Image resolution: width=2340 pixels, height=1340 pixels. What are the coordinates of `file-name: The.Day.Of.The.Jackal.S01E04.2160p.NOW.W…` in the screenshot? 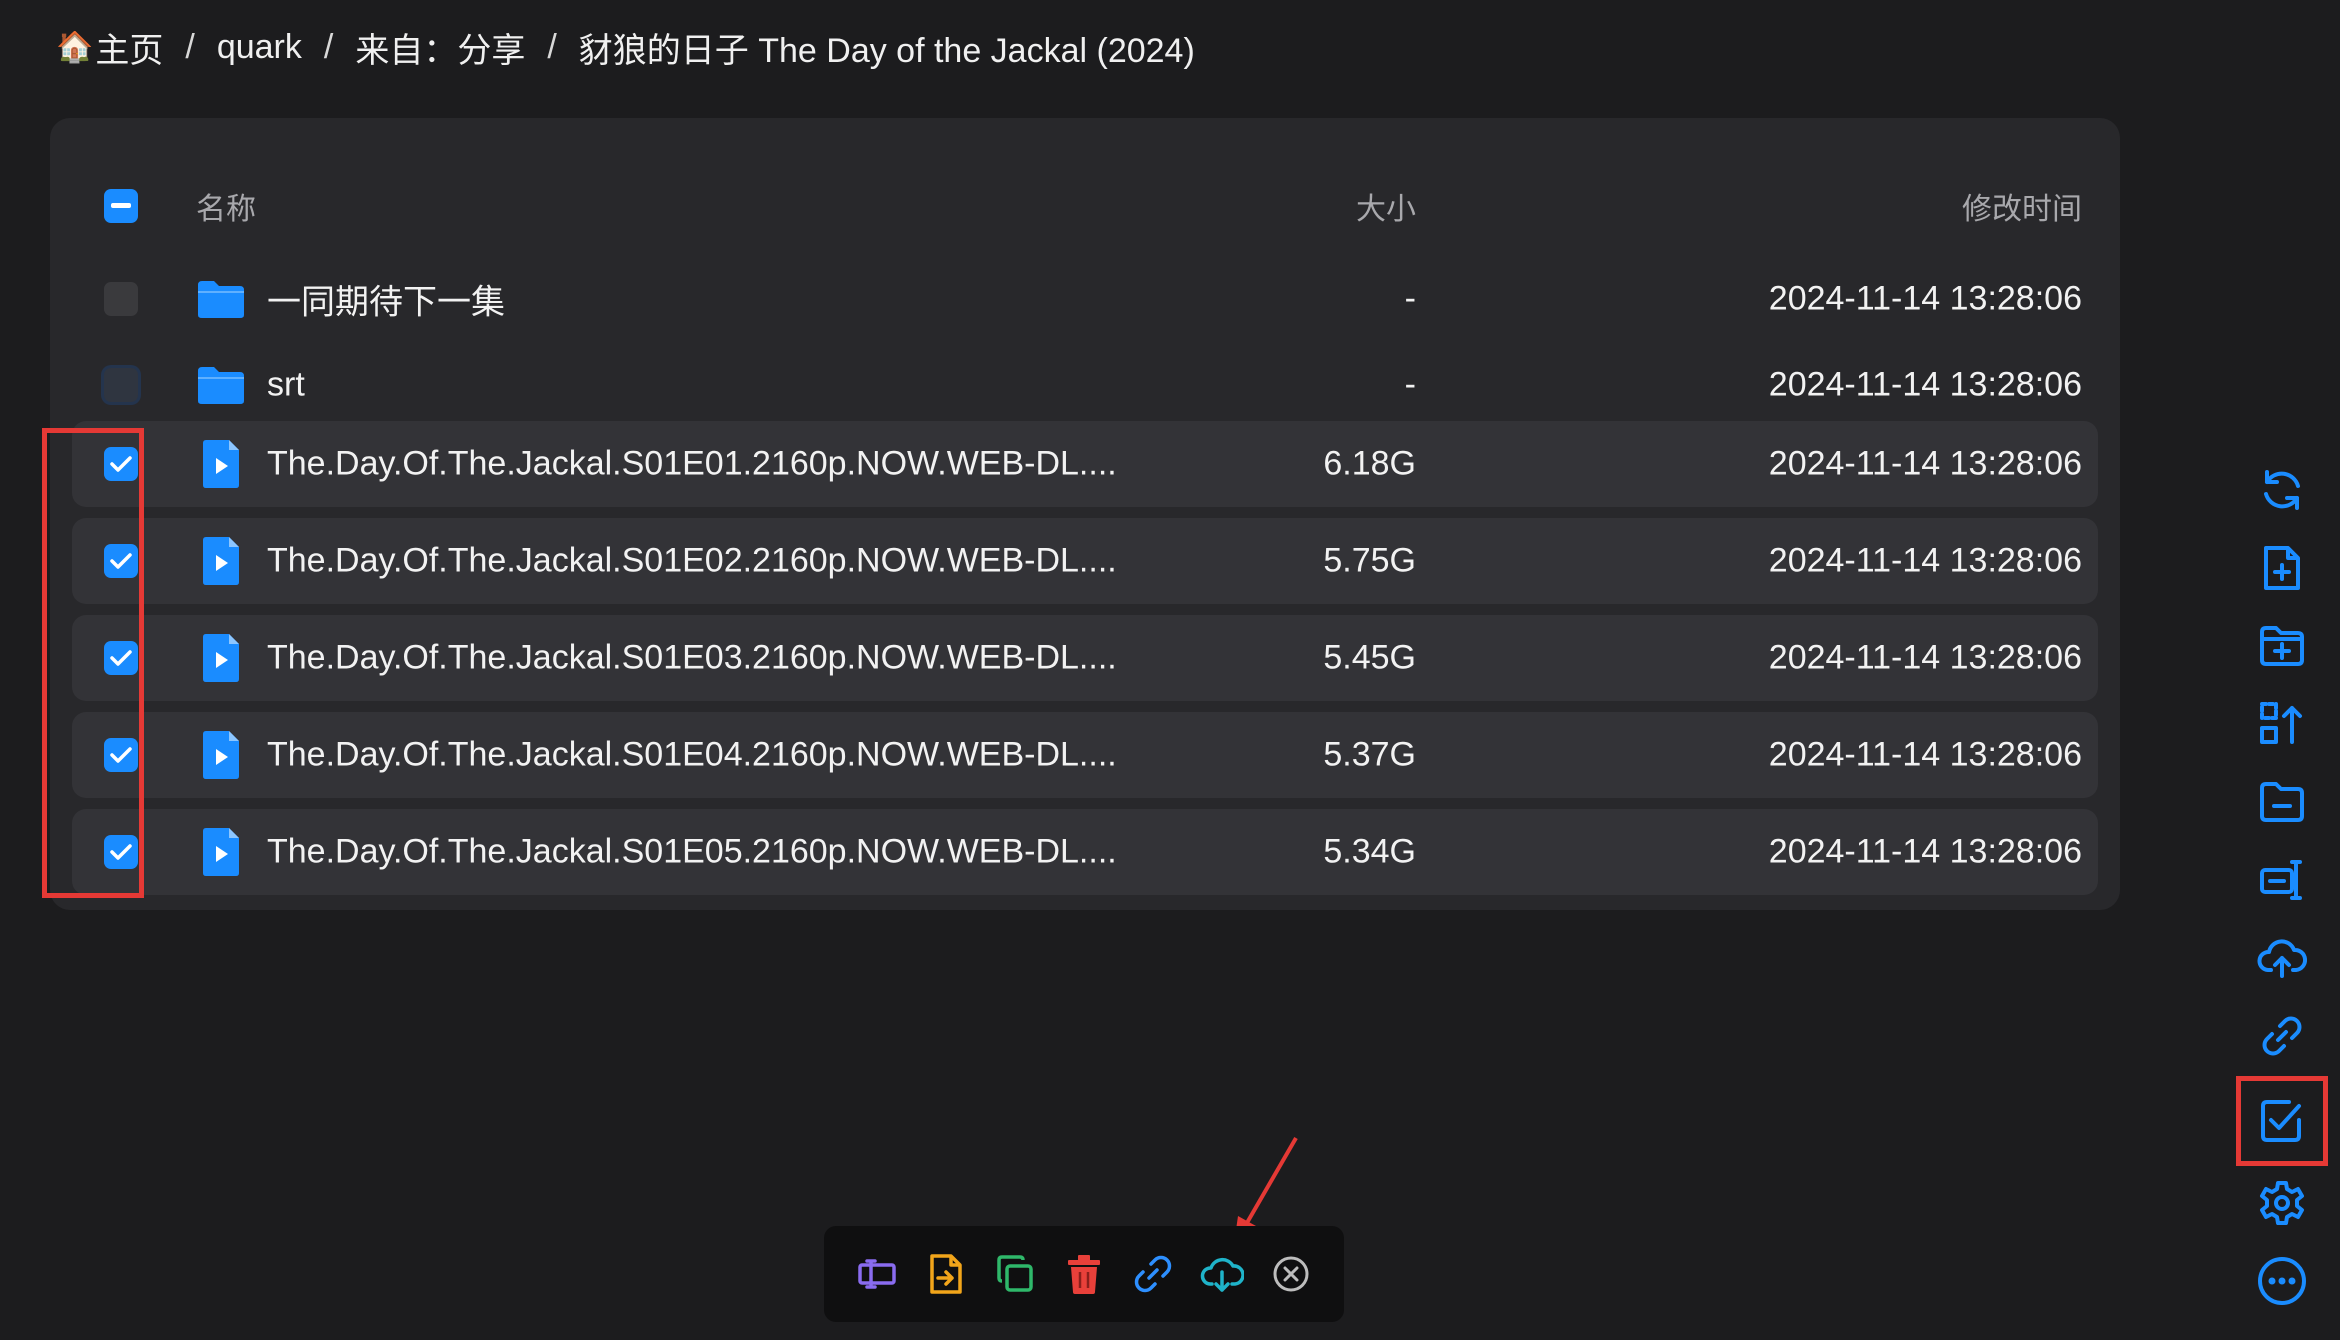 It's located at (692, 755).